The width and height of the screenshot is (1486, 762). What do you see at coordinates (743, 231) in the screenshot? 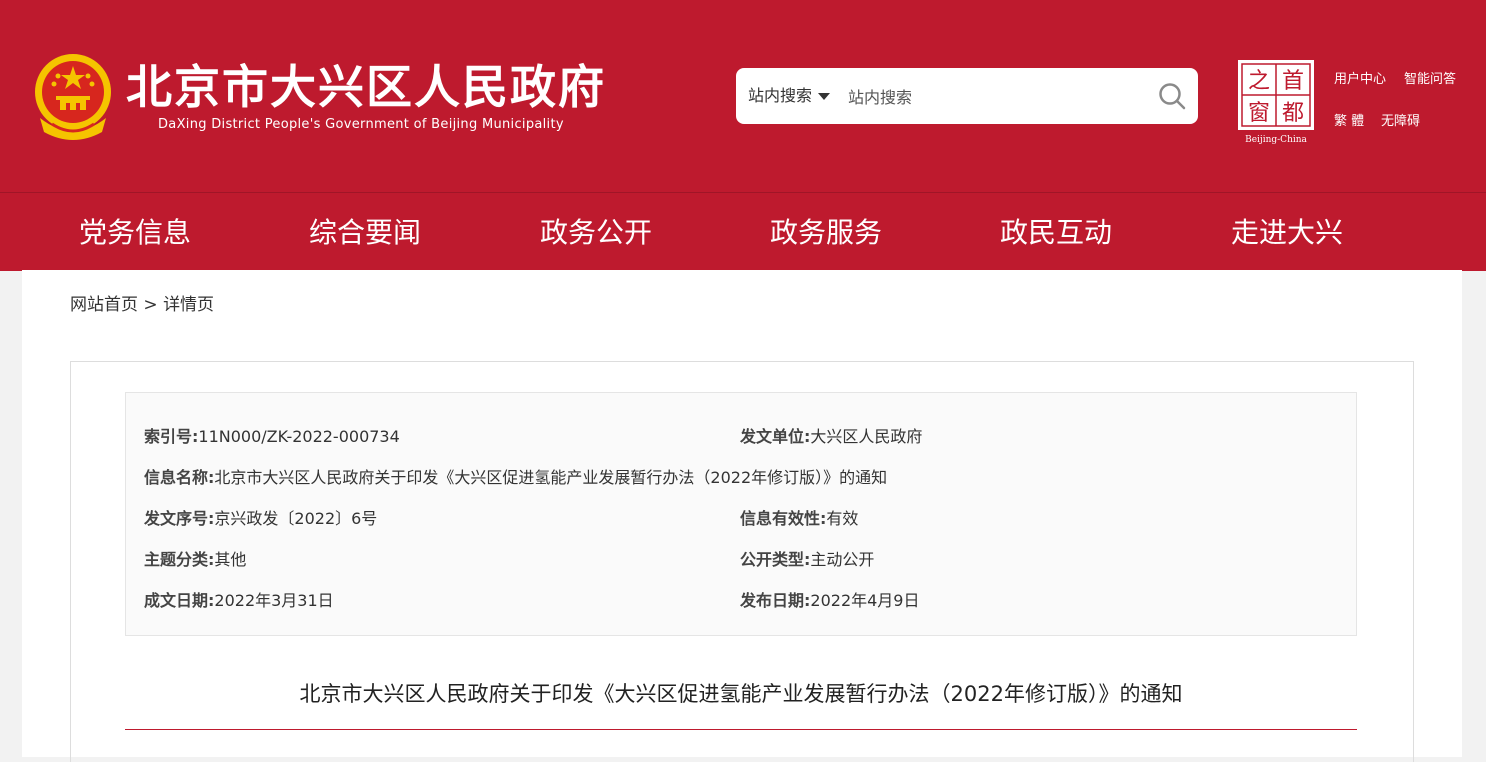
I see `main-nav: 党务信息 综合要闻 政务公开 政务服务 政民互动 走进大兴` at bounding box center [743, 231].